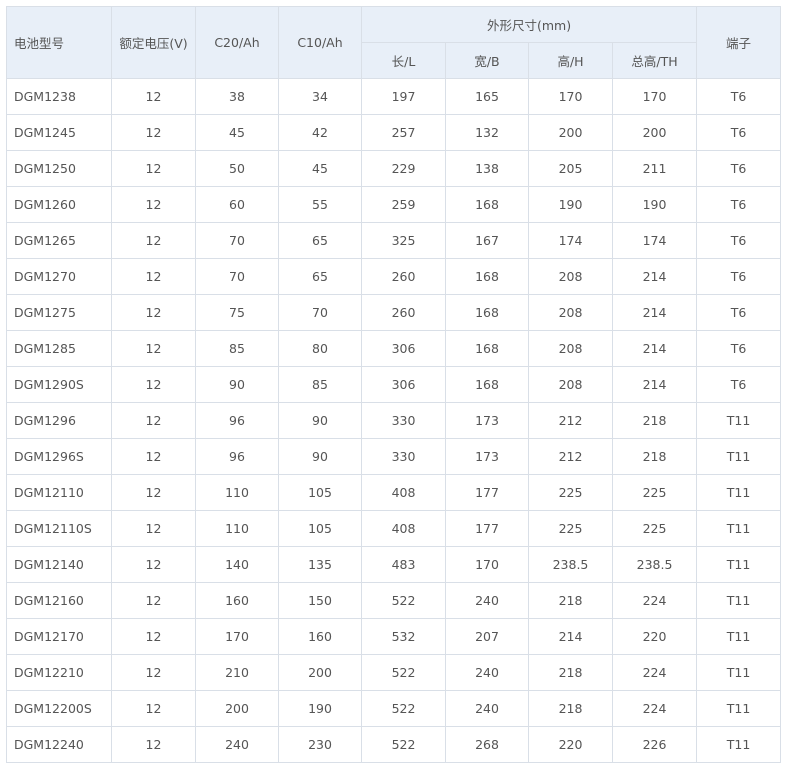 The height and width of the screenshot is (768, 788). Describe the element at coordinates (654, 600) in the screenshot. I see `cell-total-height: 224` at that location.